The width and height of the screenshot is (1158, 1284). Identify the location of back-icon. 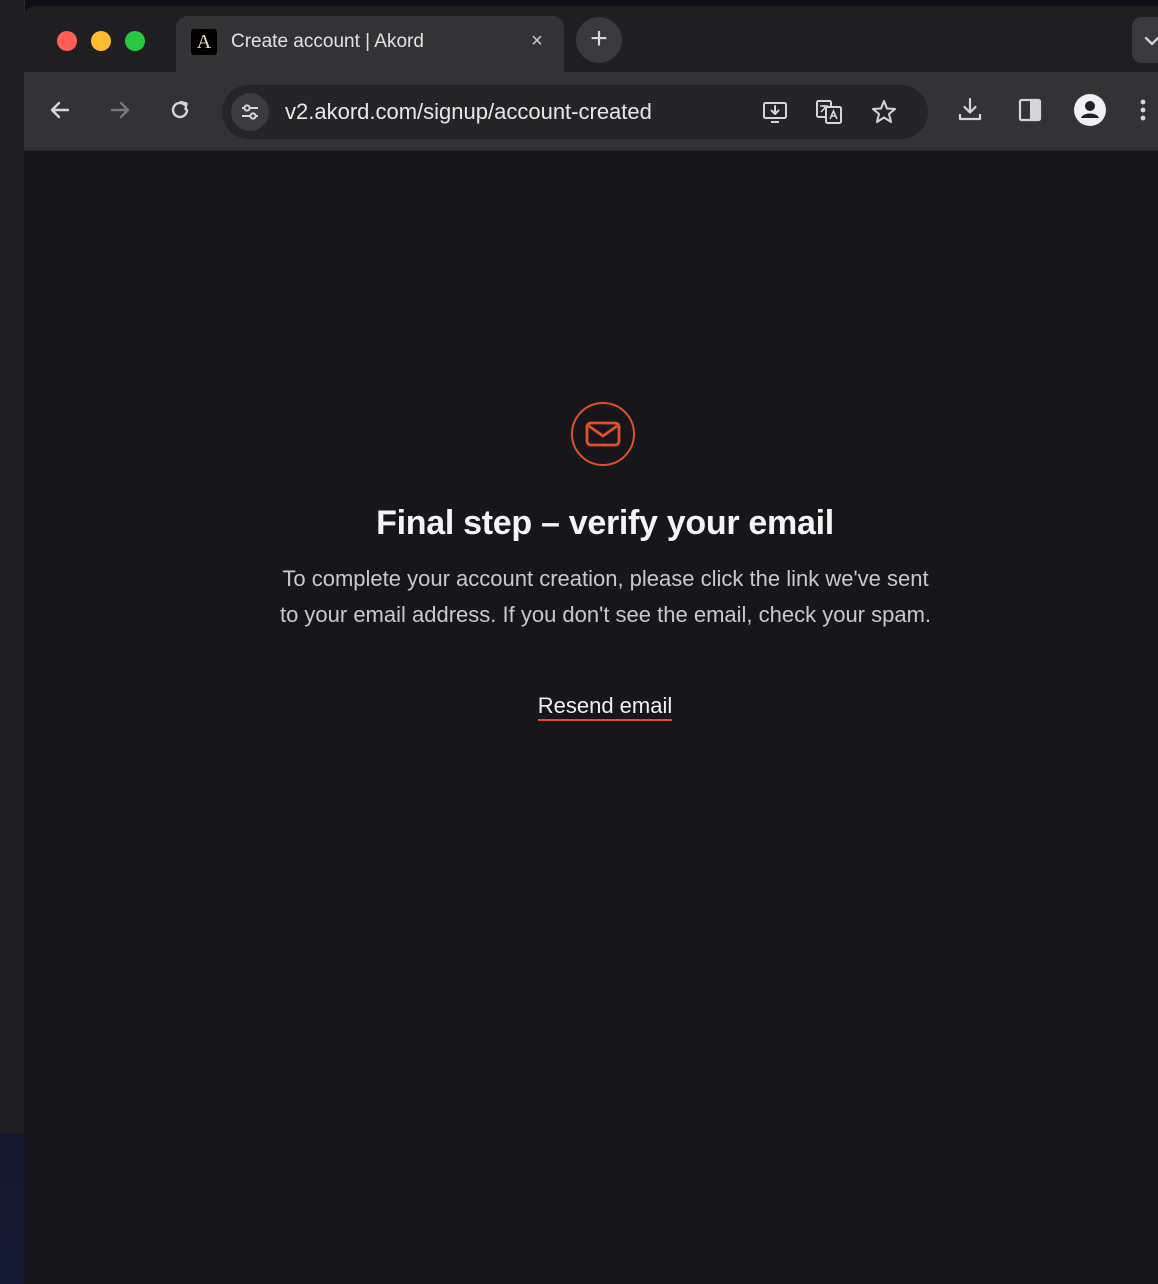
(60, 110).